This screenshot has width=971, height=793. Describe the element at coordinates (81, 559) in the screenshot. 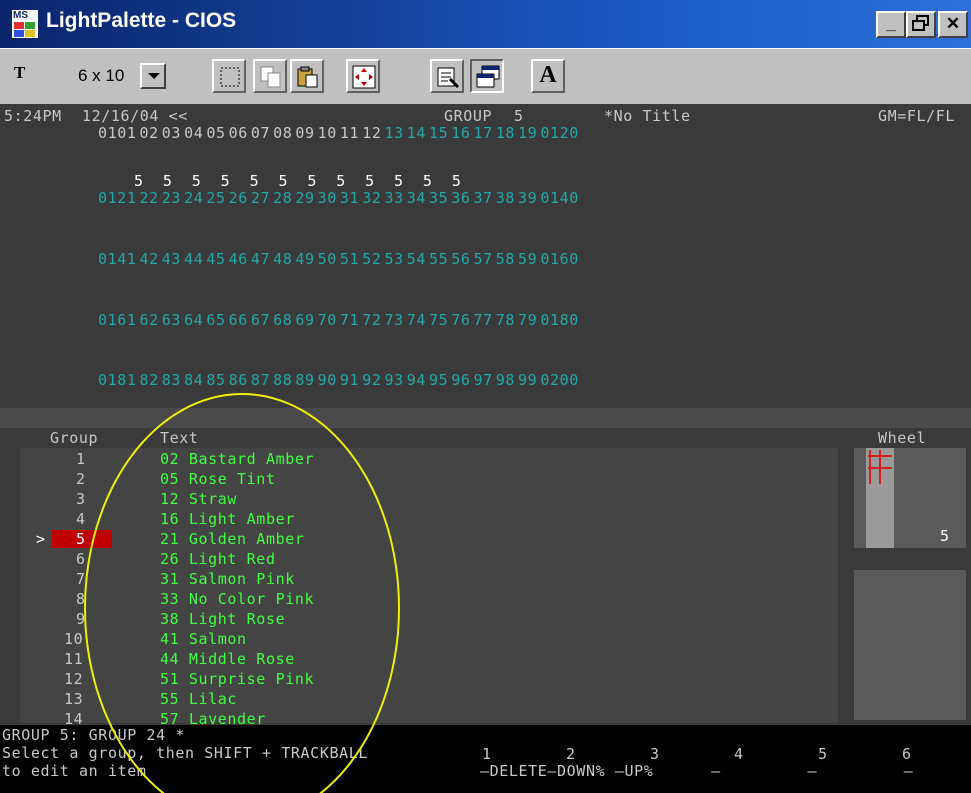

I see `group-number: 6` at that location.